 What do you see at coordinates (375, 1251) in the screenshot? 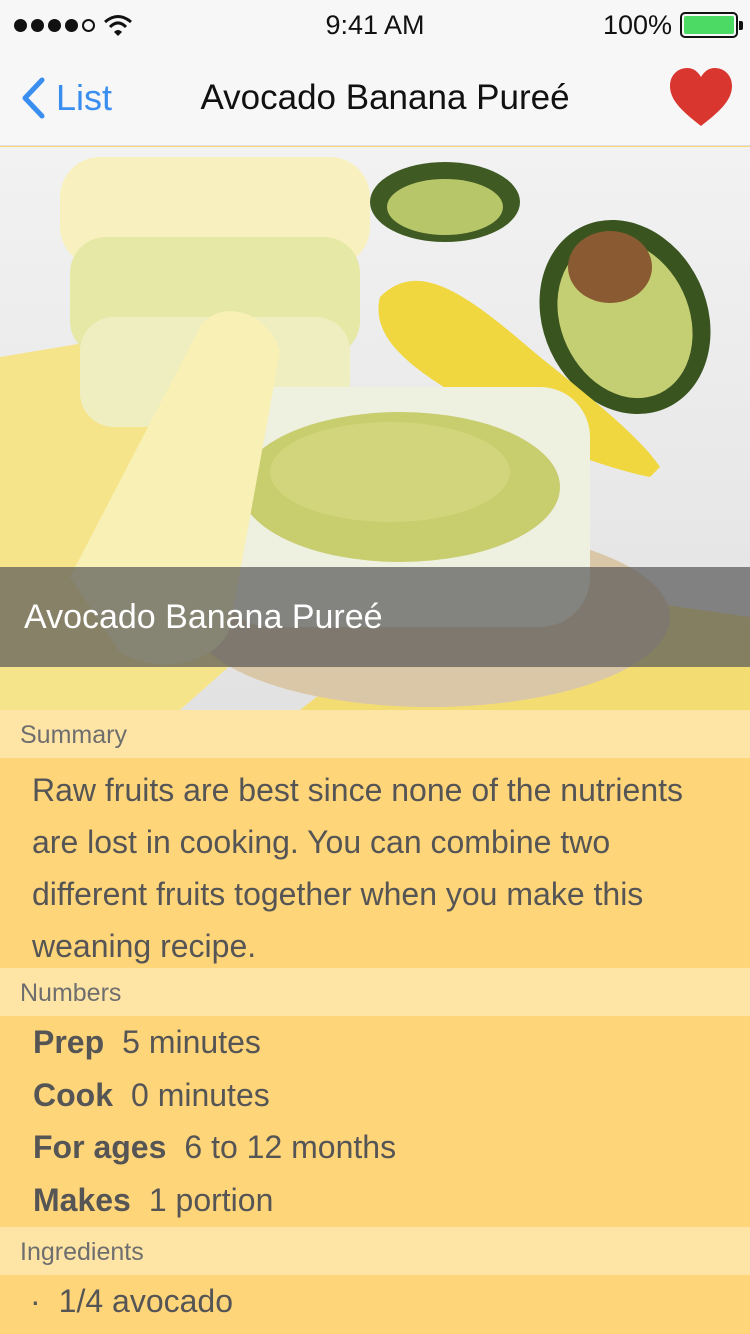
I see `ingredients-header: Ingredients` at bounding box center [375, 1251].